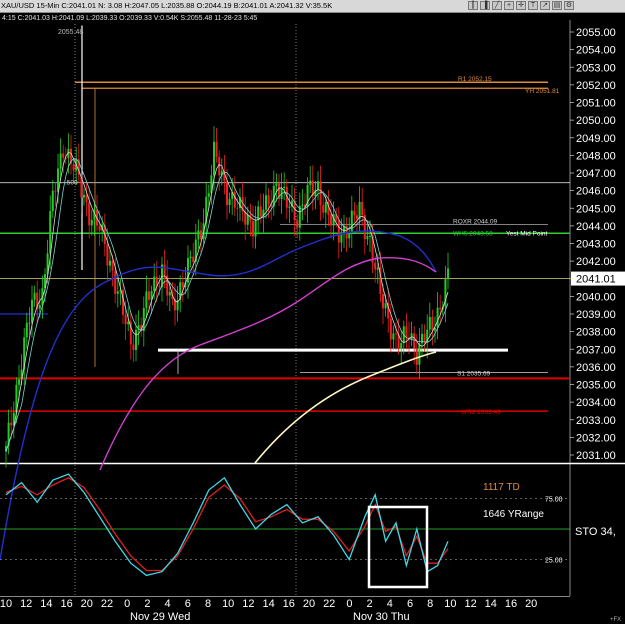 The height and width of the screenshot is (624, 625). I want to click on price-tick-label: 2036.00, so click(596, 368).